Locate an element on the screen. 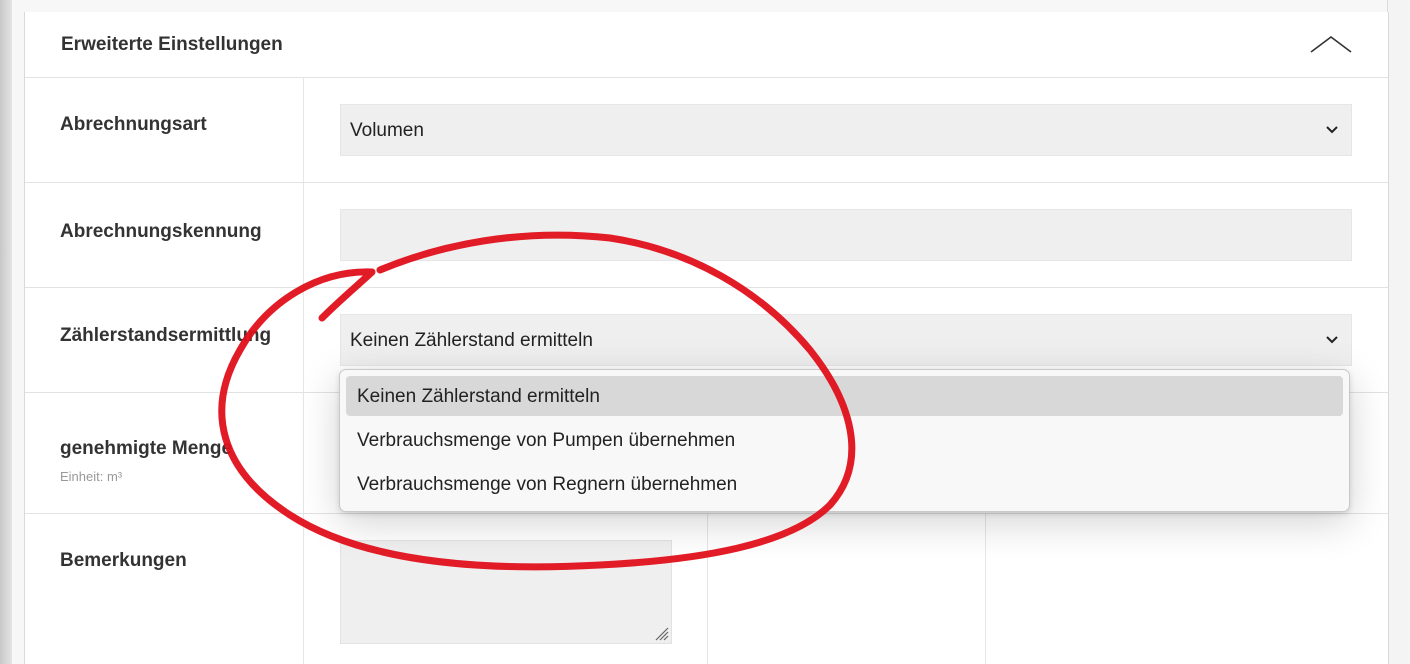 Image resolution: width=1410 pixels, height=664 pixels. meter-reading-select: Keinen Zählerstand ermitteln is located at coordinates (846, 340).